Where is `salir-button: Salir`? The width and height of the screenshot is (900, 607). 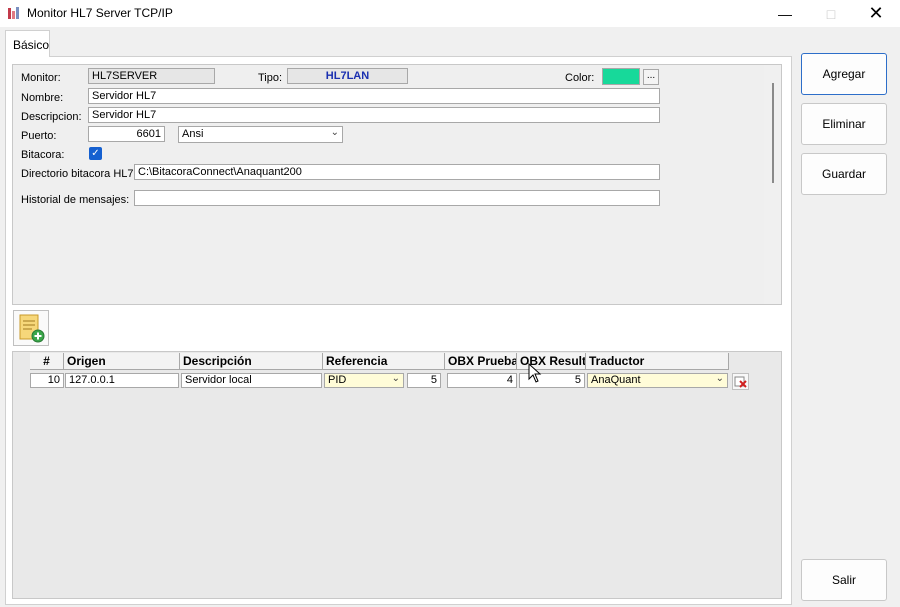 salir-button: Salir is located at coordinates (844, 580).